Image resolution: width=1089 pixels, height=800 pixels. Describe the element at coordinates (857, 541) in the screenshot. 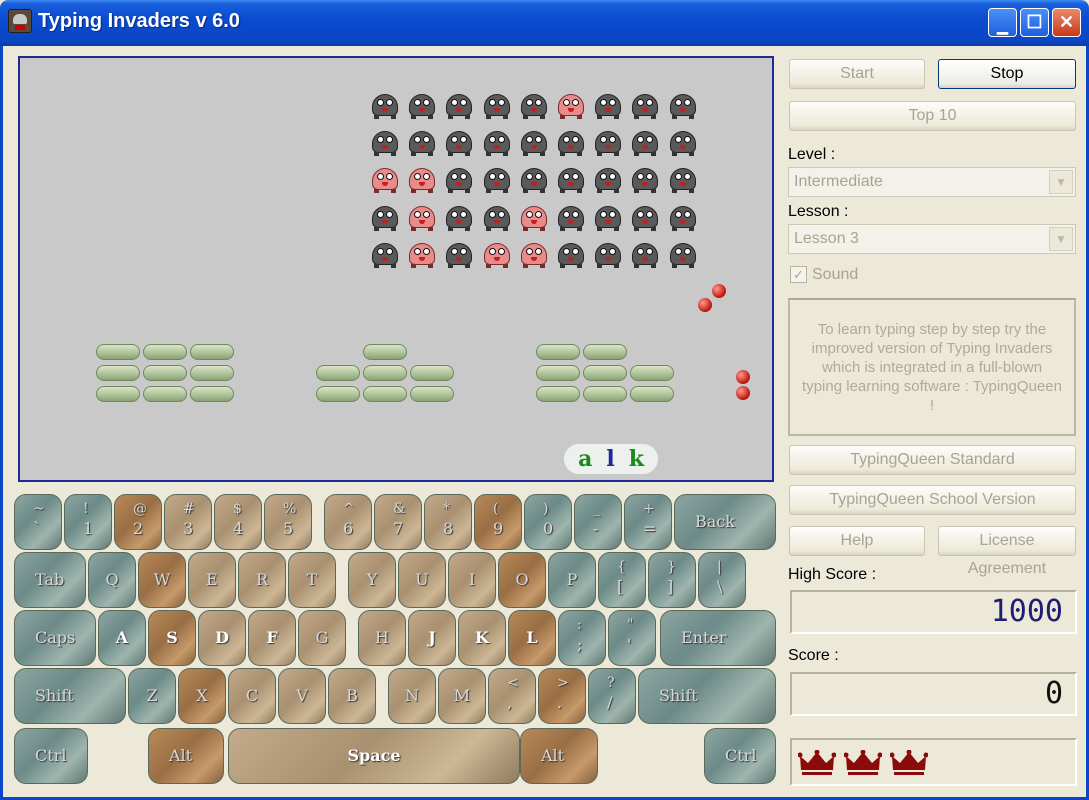

I see `help-button: Help` at that location.